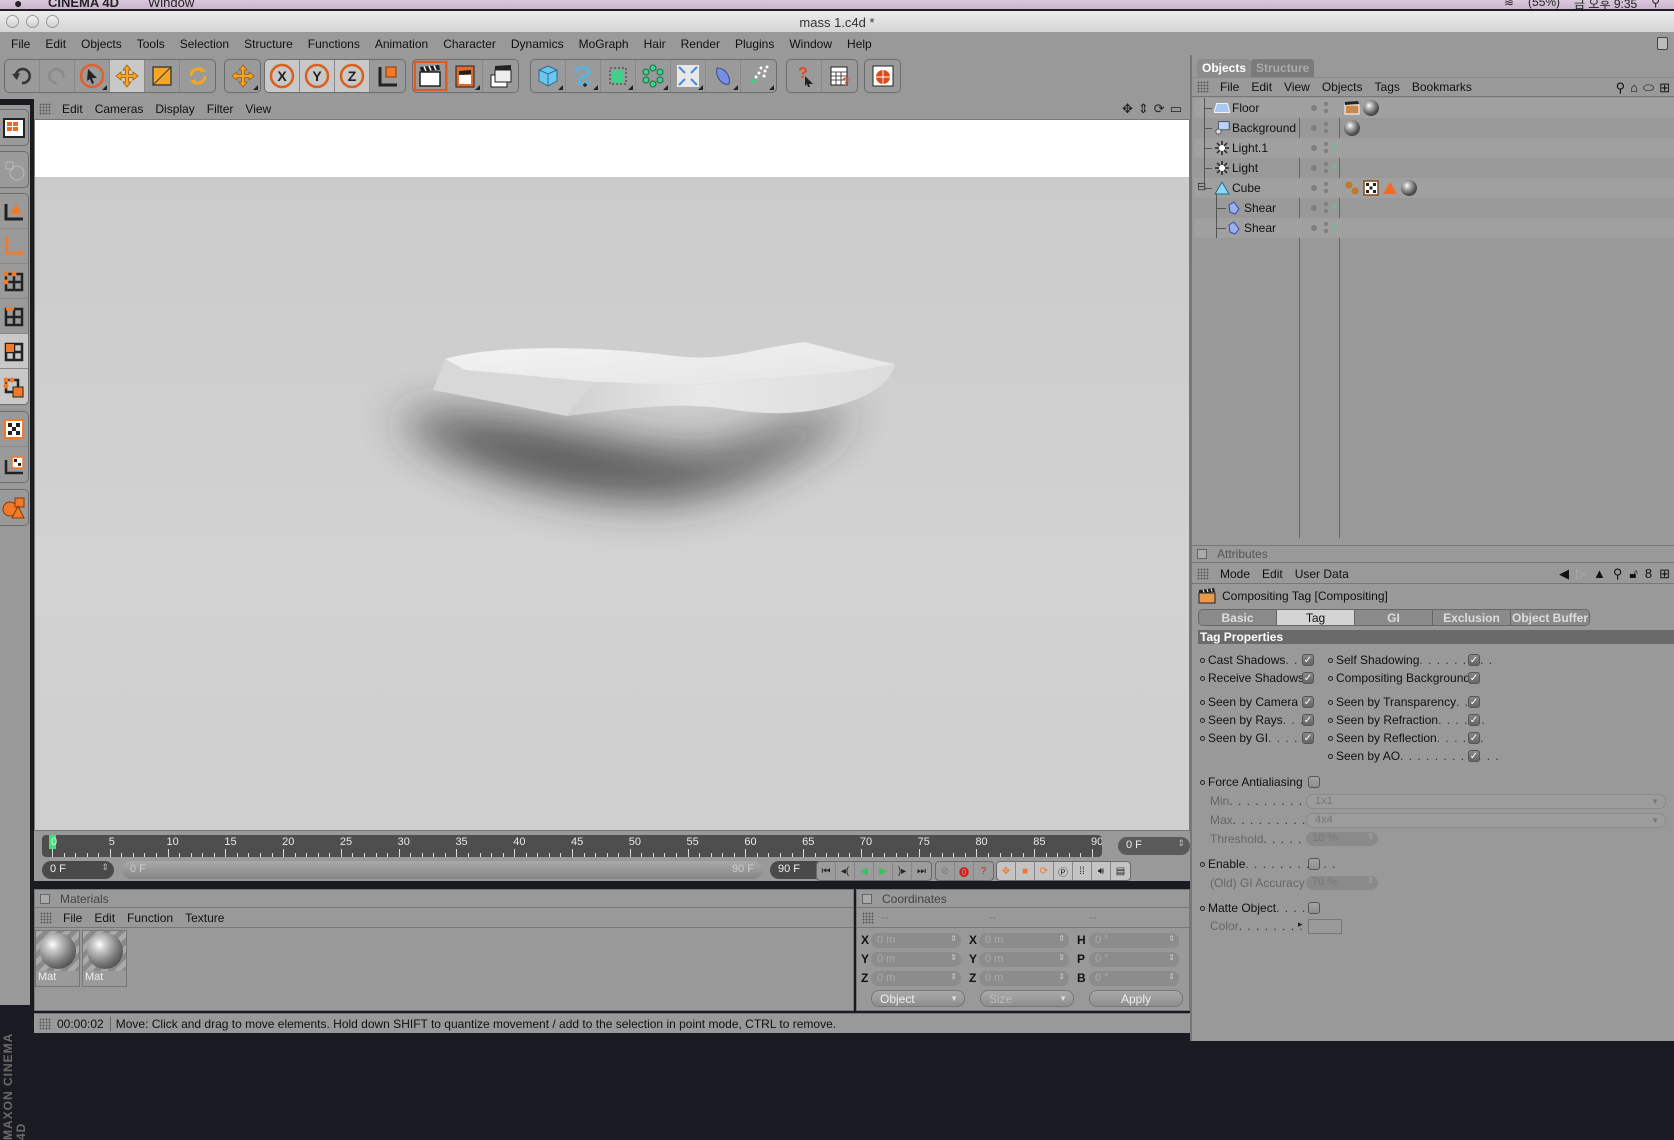 The height and width of the screenshot is (1140, 1674). I want to click on tab-objects: Objects, so click(1224, 68).